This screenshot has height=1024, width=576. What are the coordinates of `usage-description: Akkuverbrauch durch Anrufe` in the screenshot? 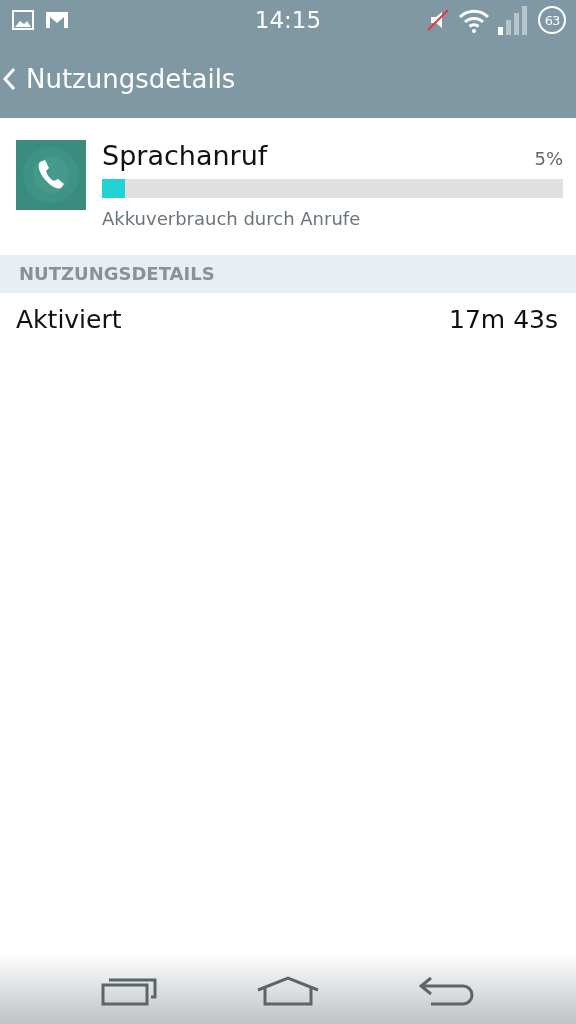 It's located at (232, 218).